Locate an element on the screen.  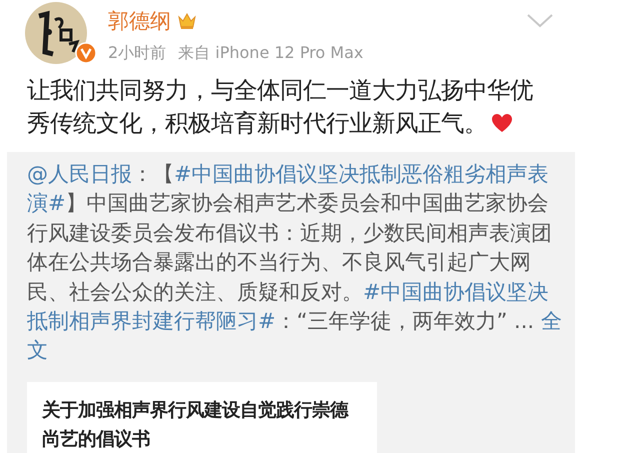
article-card: 关于加强相声界行风建设自觉践行崇德尚艺的倡议书 is located at coordinates (202, 417).